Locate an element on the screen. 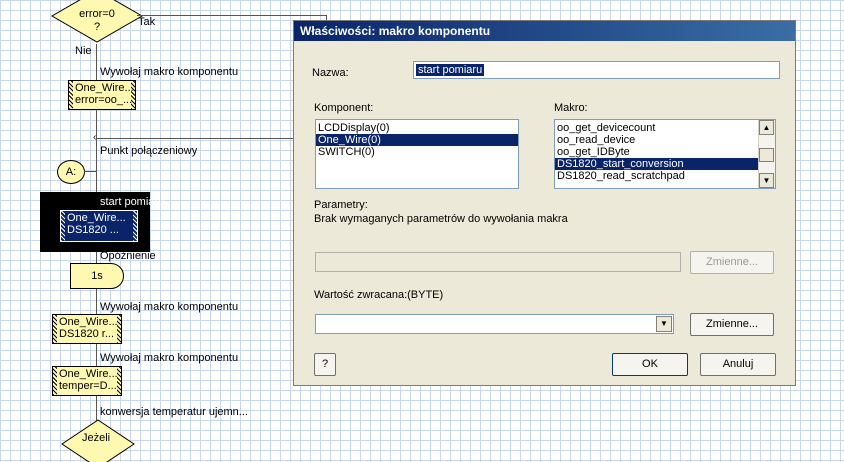  component-listbox: LCDDisplay(0) One_Wire(0) SWITCH(0) is located at coordinates (417, 154).